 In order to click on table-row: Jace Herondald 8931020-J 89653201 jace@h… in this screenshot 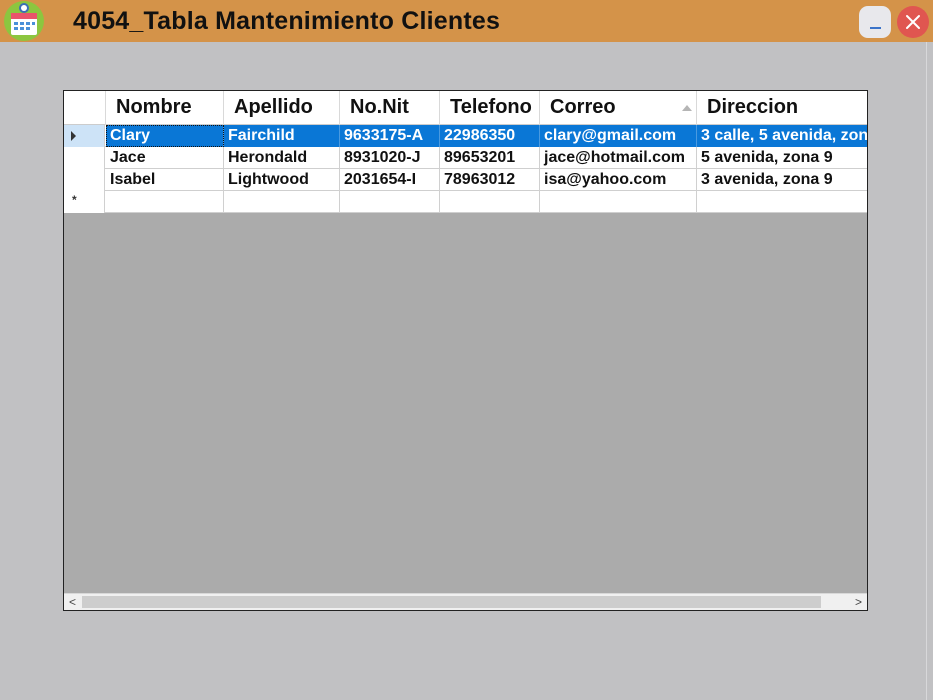, I will do `click(465, 158)`.